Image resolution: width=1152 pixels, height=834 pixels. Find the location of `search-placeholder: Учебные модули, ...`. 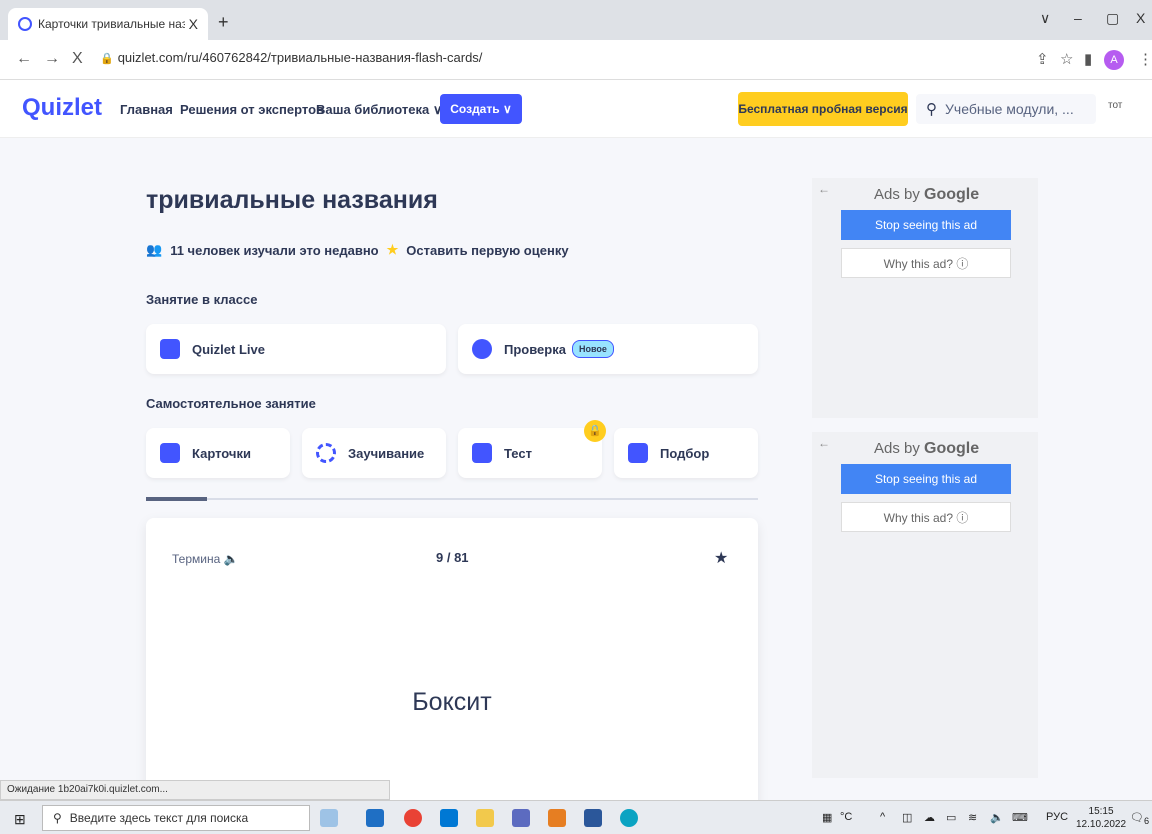

search-placeholder: Учебные модули, ... is located at coordinates (1009, 109).